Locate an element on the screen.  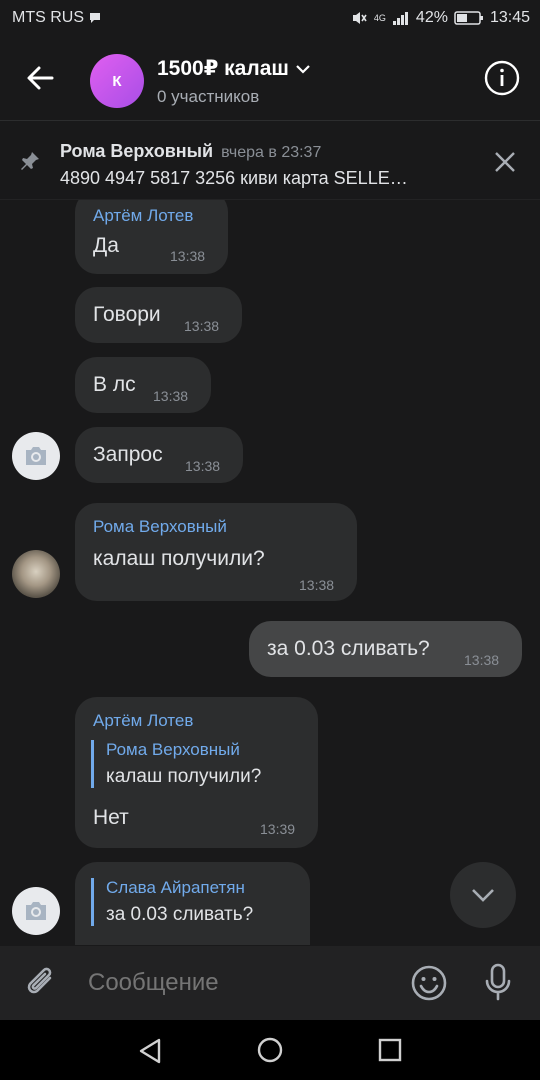
chat-members-count: 0 участников is located at coordinates (208, 96).